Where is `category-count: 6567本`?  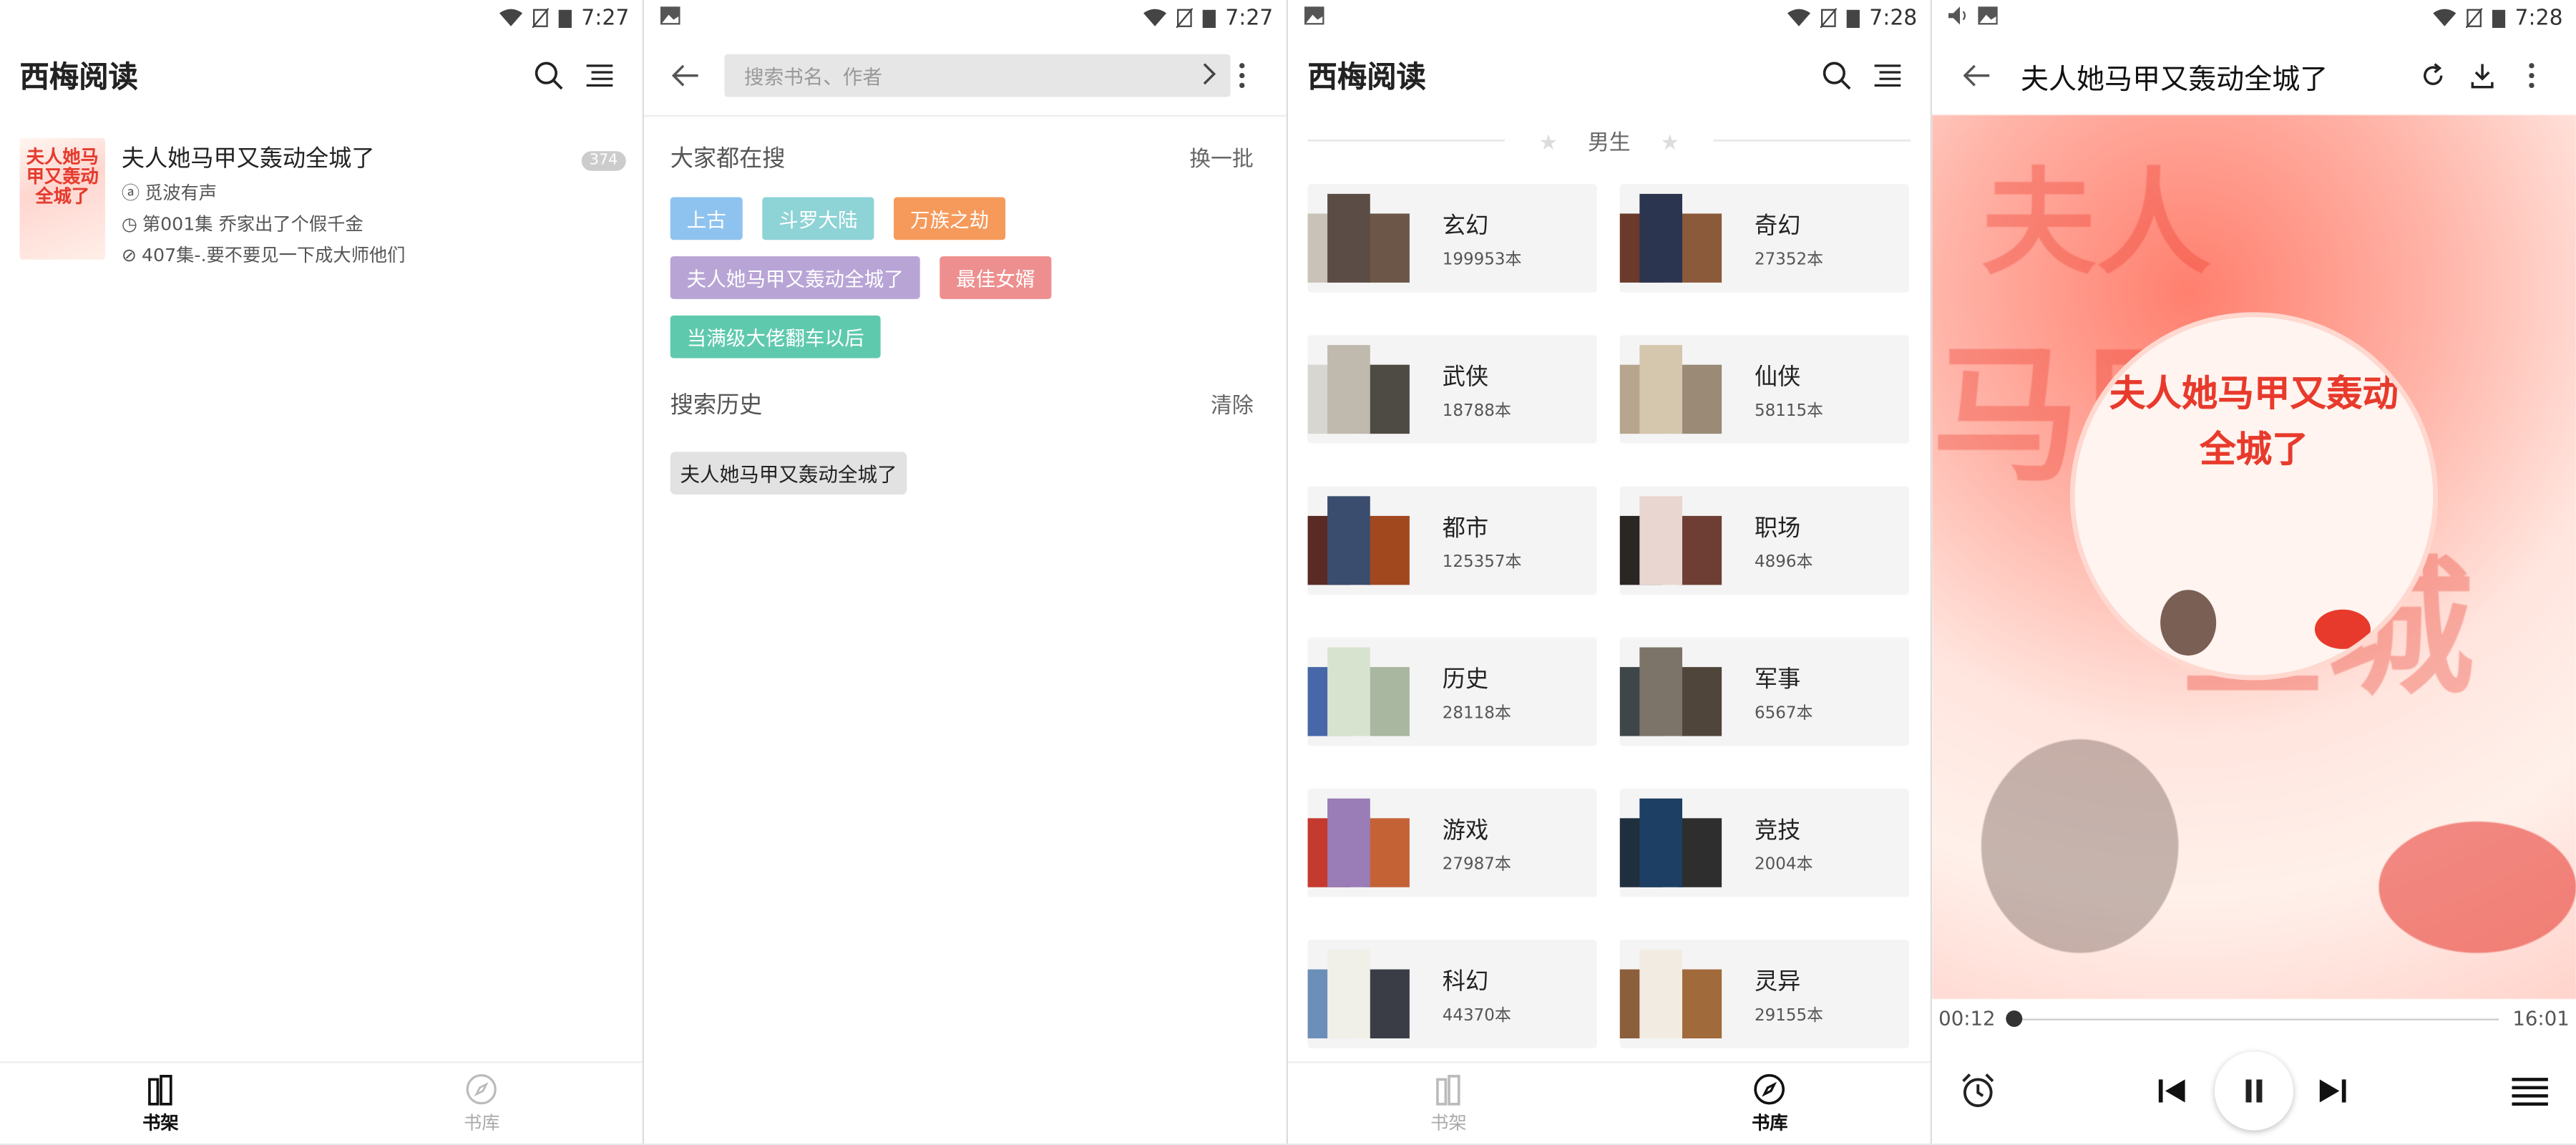 category-count: 6567本 is located at coordinates (1784, 713).